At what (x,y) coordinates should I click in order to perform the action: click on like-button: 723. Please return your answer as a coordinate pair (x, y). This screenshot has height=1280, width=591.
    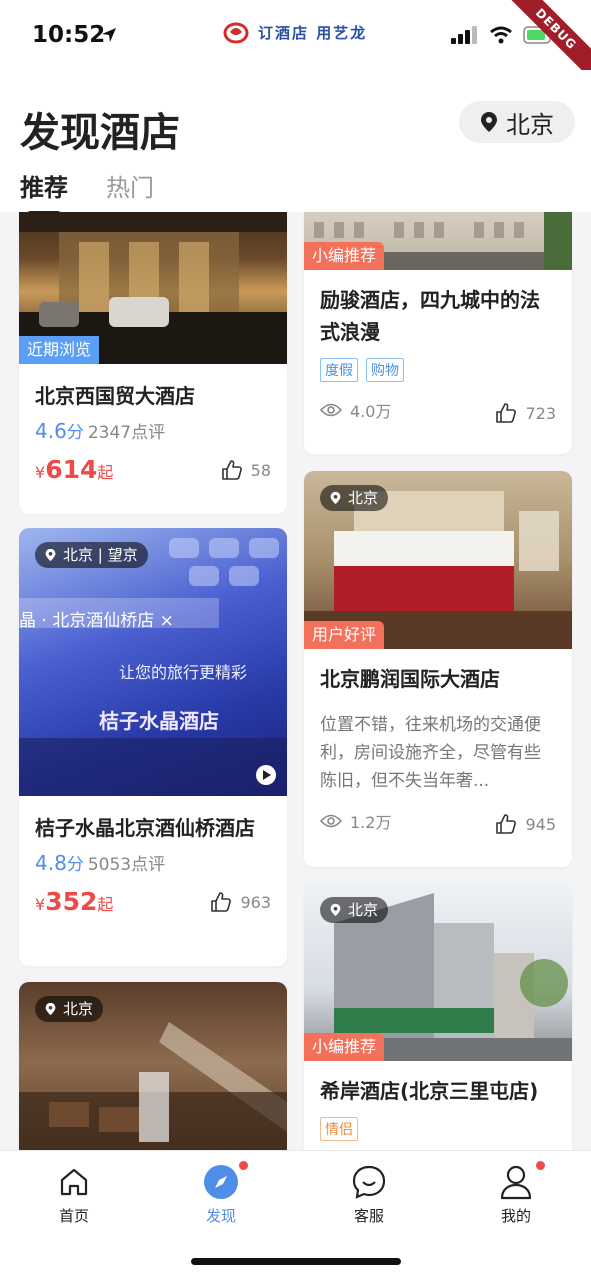
    Looking at the image, I should click on (525, 413).